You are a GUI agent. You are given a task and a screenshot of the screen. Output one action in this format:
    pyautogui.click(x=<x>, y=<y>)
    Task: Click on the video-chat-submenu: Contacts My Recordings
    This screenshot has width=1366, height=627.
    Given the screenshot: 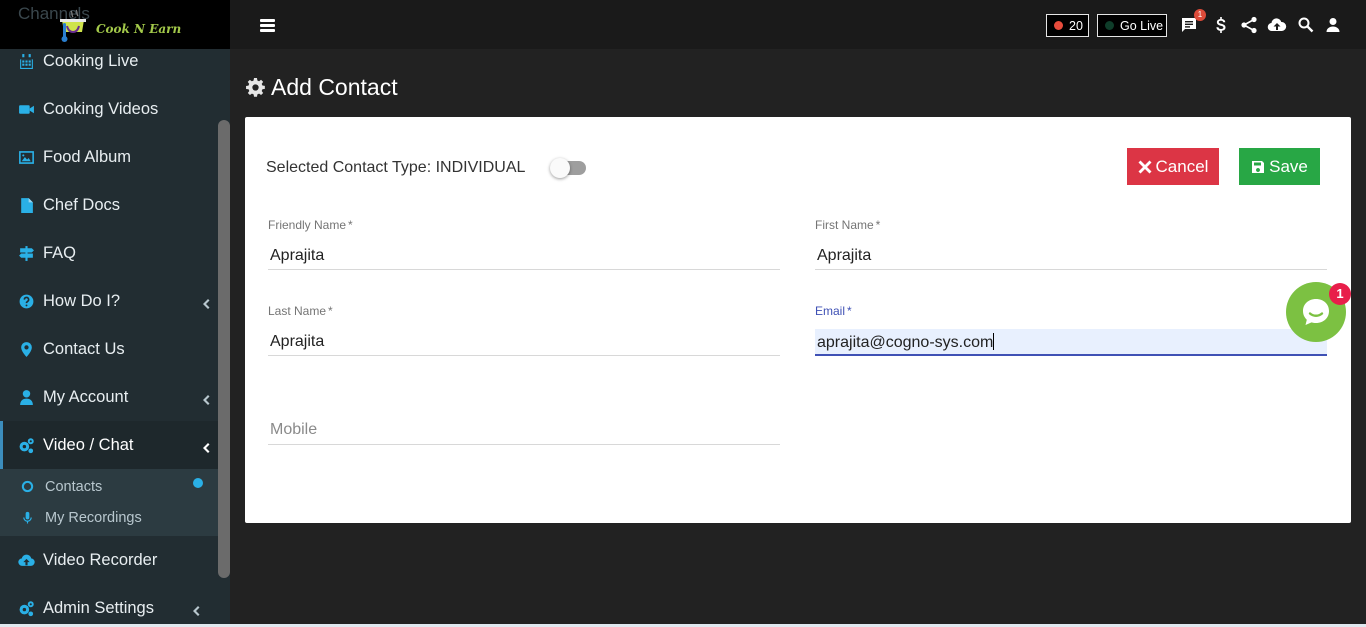 What is the action you would take?
    pyautogui.click(x=109, y=502)
    